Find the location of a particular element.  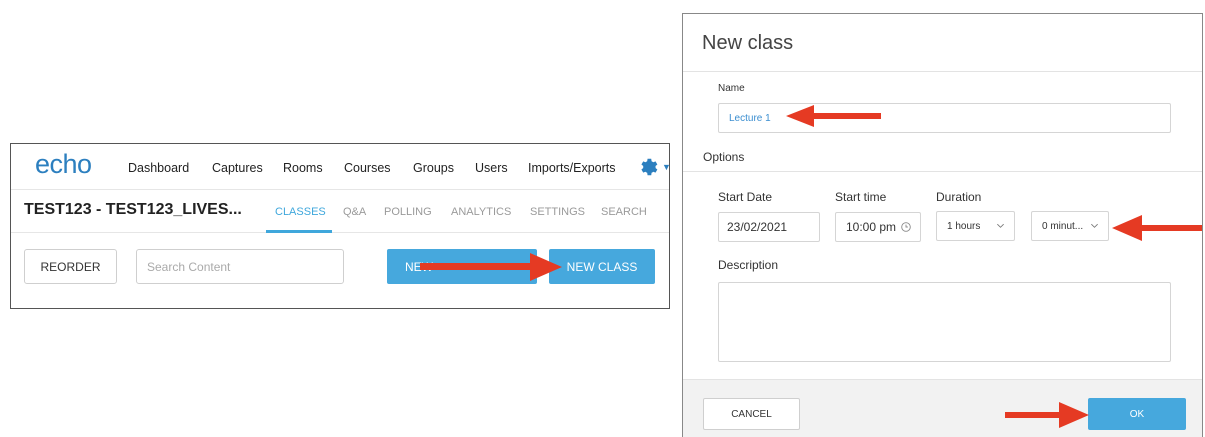

nav-users: Users is located at coordinates (491, 168).